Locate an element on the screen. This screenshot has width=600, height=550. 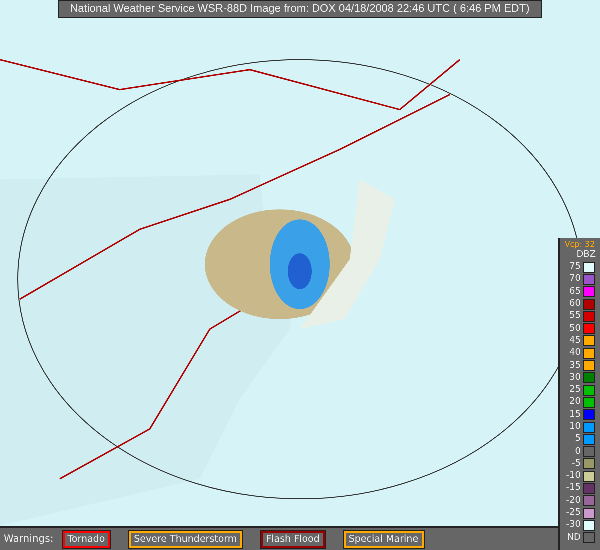
legend-label: 0 is located at coordinates (577, 451).